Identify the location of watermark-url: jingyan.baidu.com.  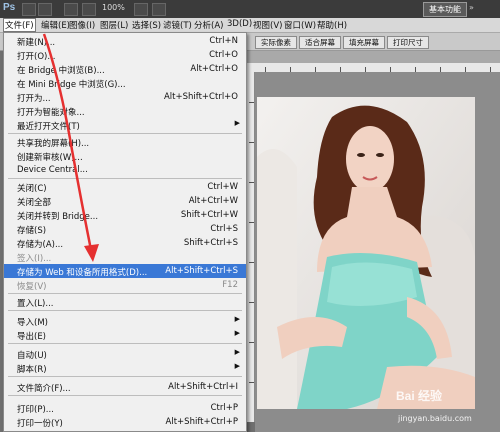
(435, 418).